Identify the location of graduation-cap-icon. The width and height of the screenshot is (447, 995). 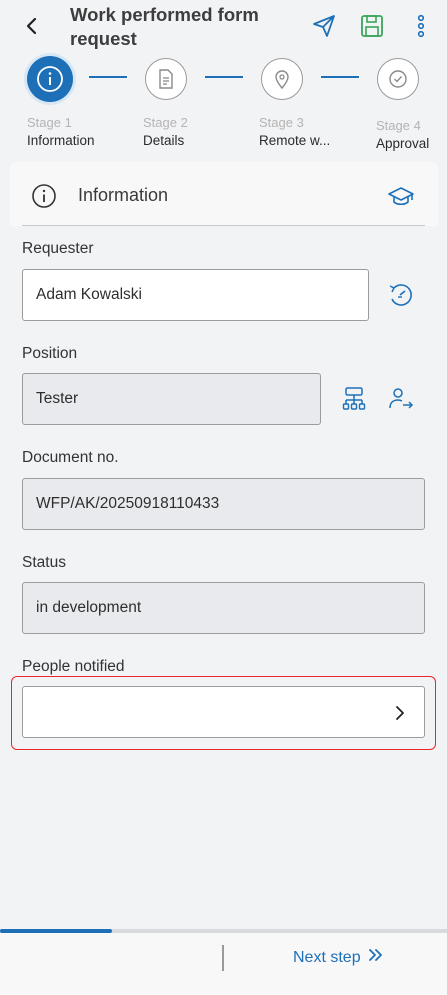
(401, 197).